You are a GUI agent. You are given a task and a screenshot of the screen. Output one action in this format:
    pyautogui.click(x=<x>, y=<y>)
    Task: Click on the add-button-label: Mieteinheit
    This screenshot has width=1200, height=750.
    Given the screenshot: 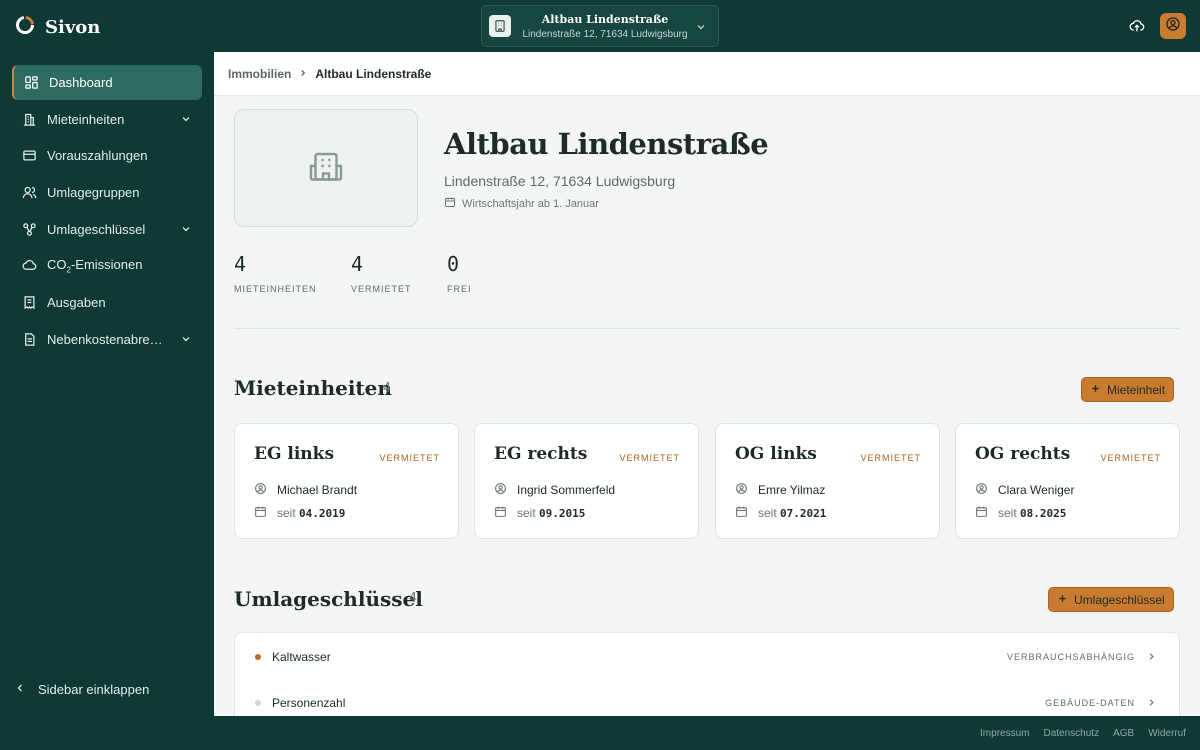 What is the action you would take?
    pyautogui.click(x=1136, y=389)
    